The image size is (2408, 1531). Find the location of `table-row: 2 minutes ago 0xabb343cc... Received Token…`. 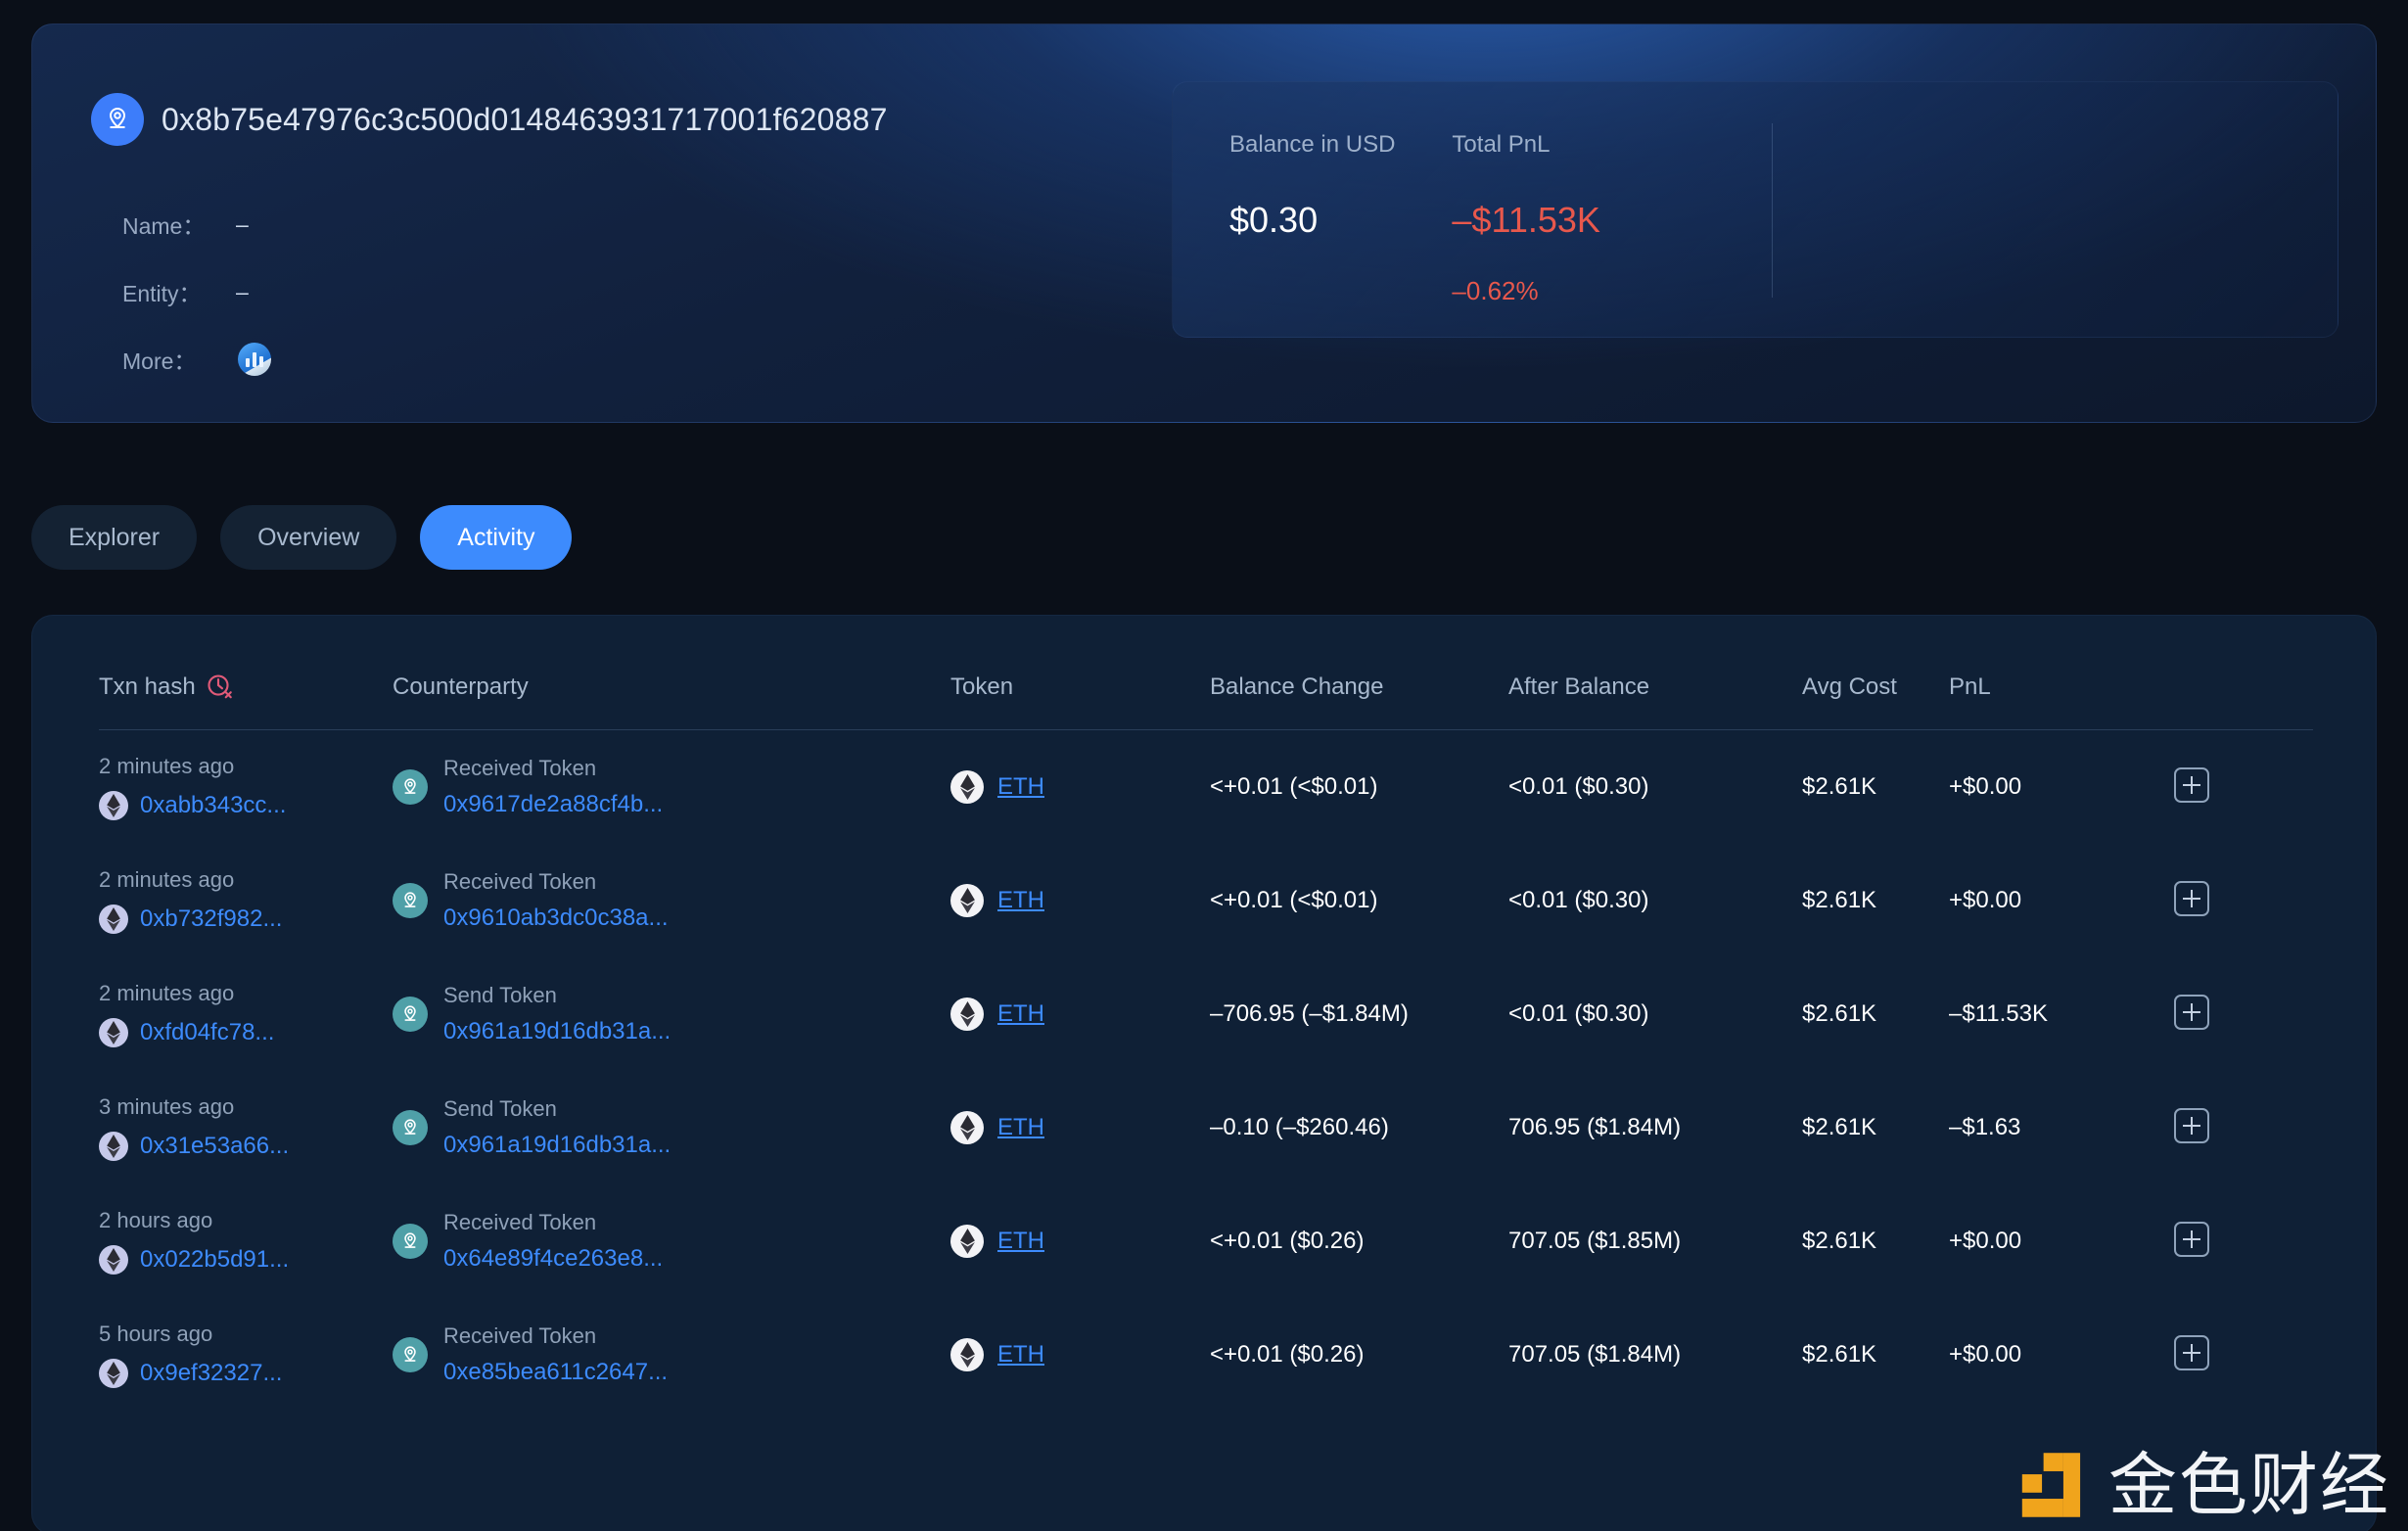

table-row: 2 minutes ago 0xabb343cc... Received Token… is located at coordinates (1206, 788).